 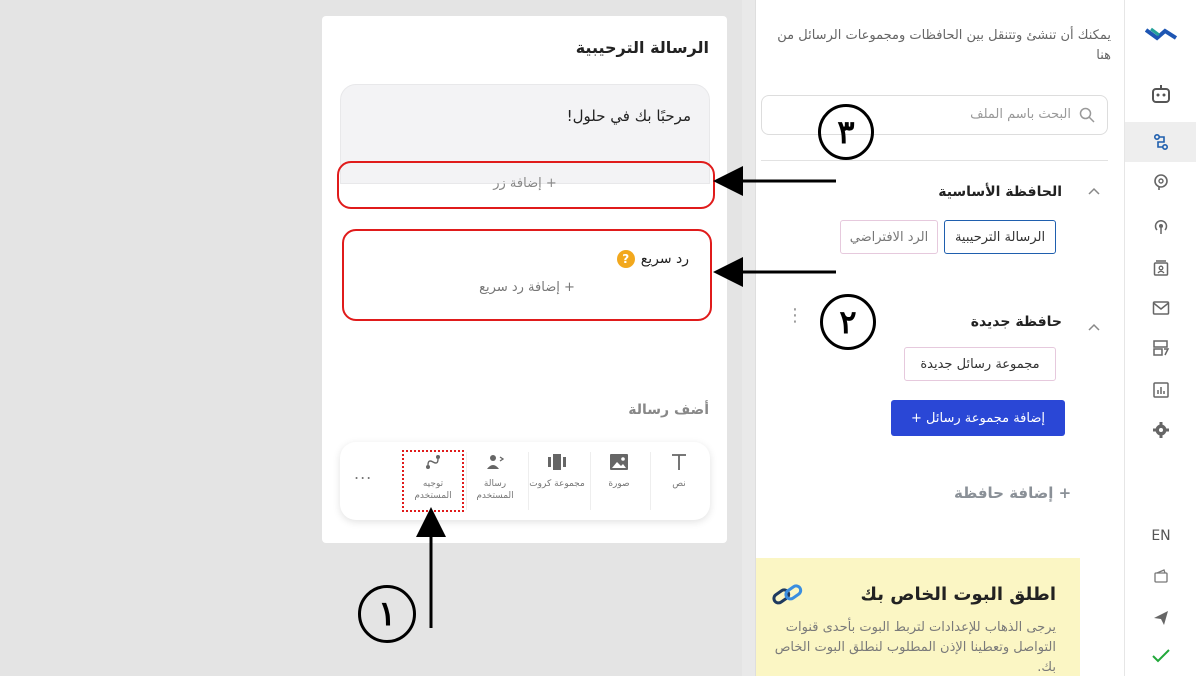 What do you see at coordinates (387, 614) in the screenshot?
I see `annotation-number-one: ١` at bounding box center [387, 614].